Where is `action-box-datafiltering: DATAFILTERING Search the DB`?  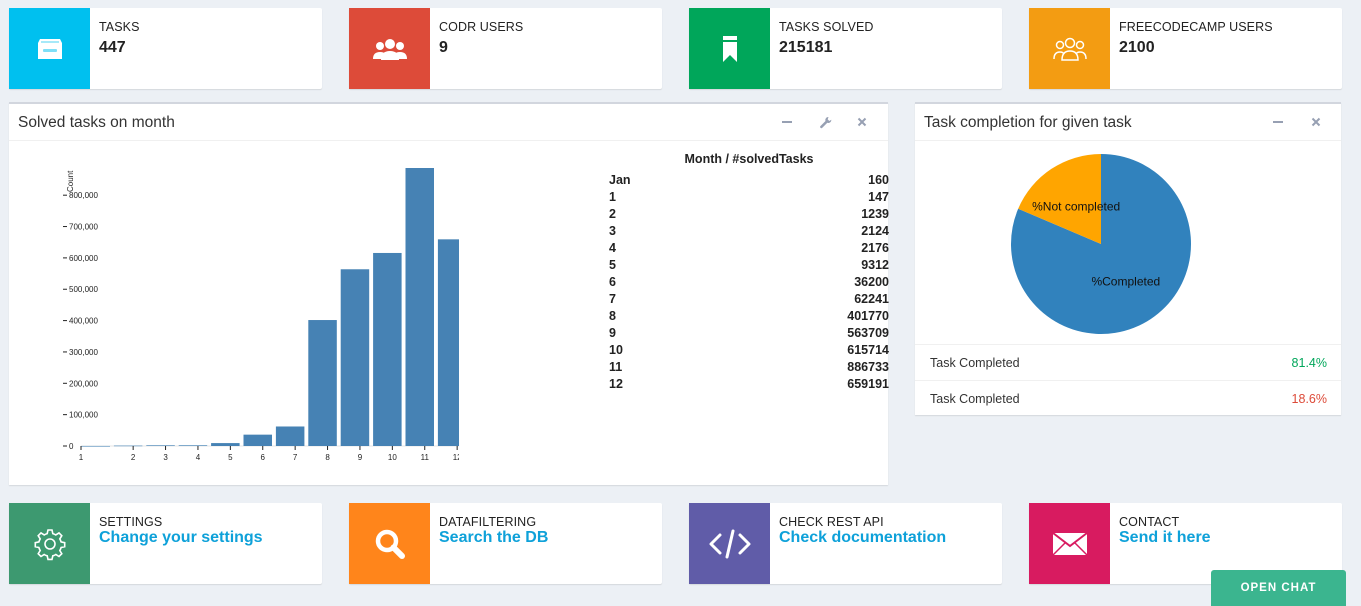 action-box-datafiltering: DATAFILTERING Search the DB is located at coordinates (505, 543).